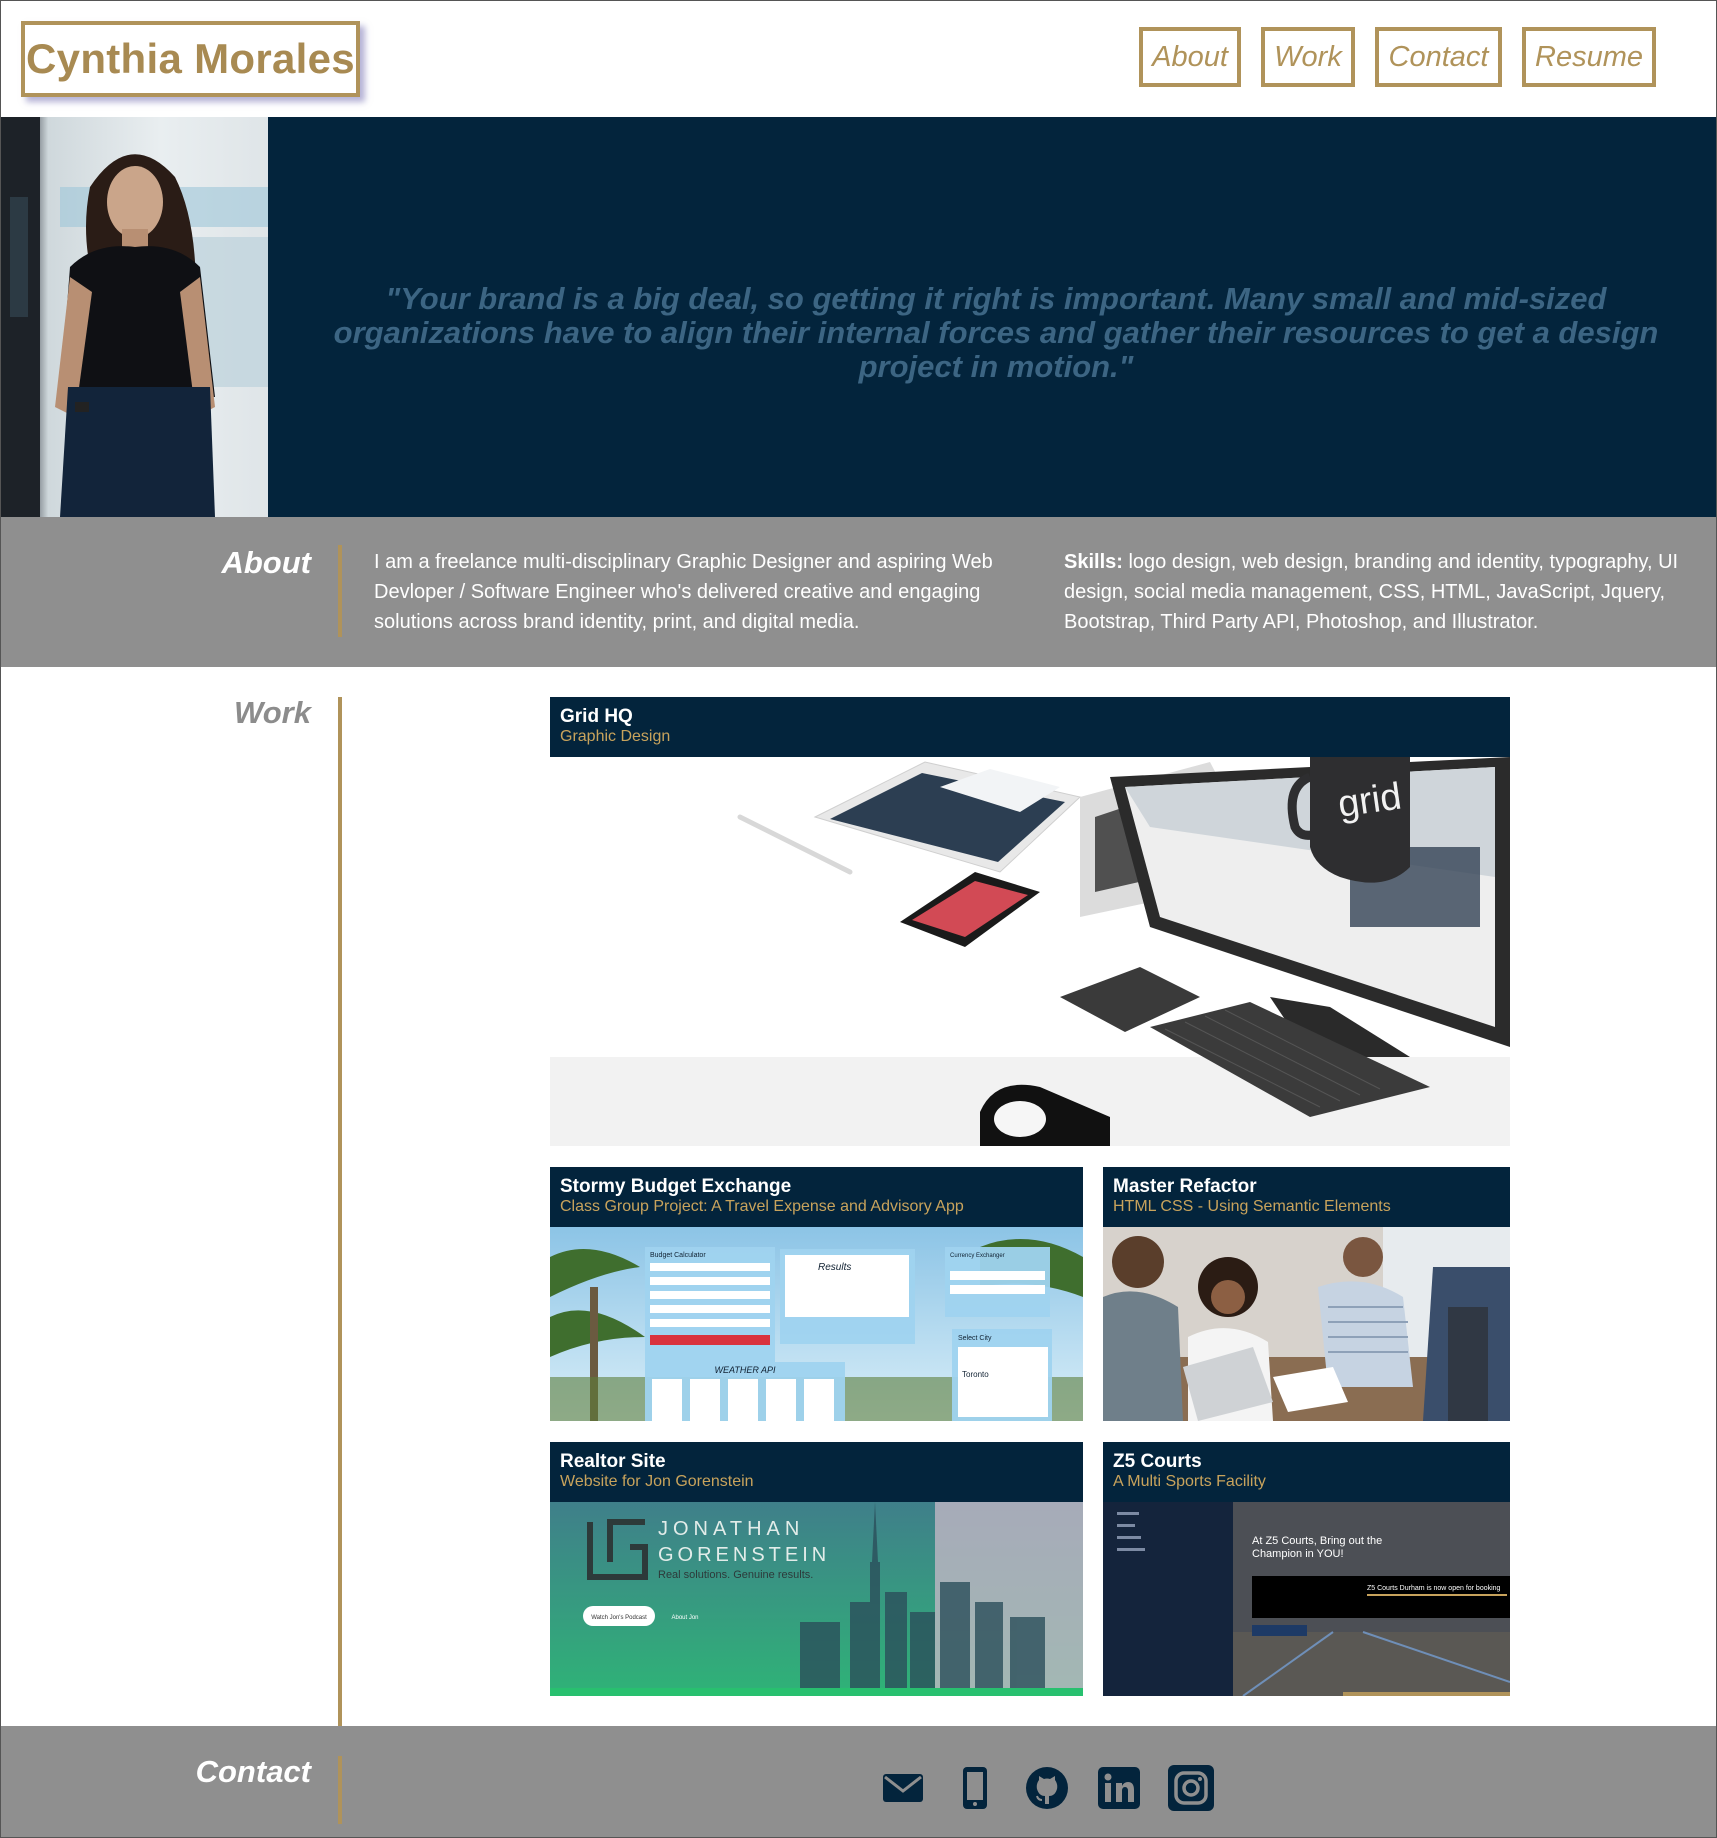  Describe the element at coordinates (1190, 57) in the screenshot. I see `nav-about: About` at that location.